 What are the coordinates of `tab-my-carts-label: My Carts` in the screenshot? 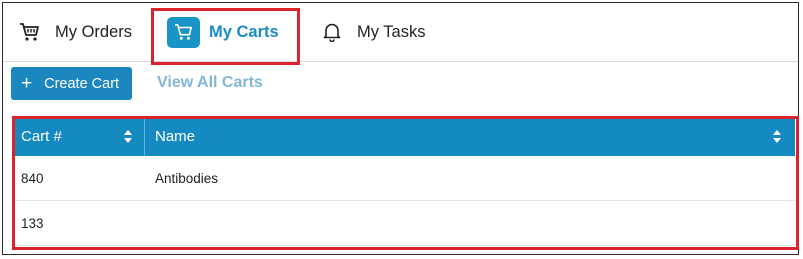 It's located at (244, 31).